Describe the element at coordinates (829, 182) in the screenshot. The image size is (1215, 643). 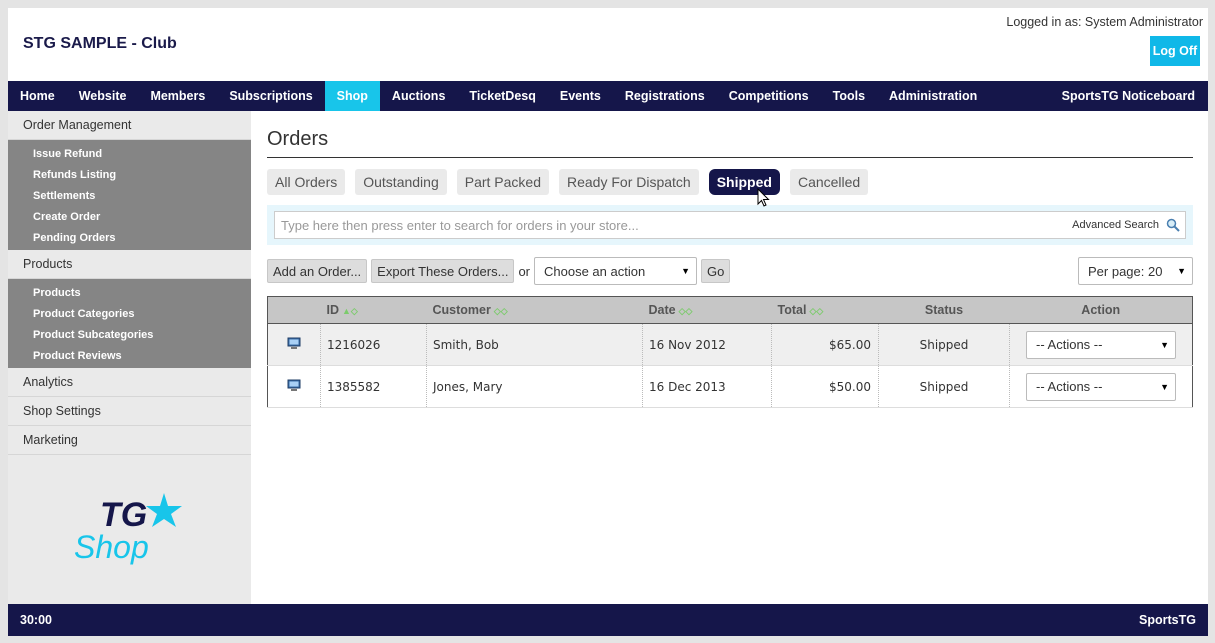
I see `tab-cancelled: Cancelled` at that location.